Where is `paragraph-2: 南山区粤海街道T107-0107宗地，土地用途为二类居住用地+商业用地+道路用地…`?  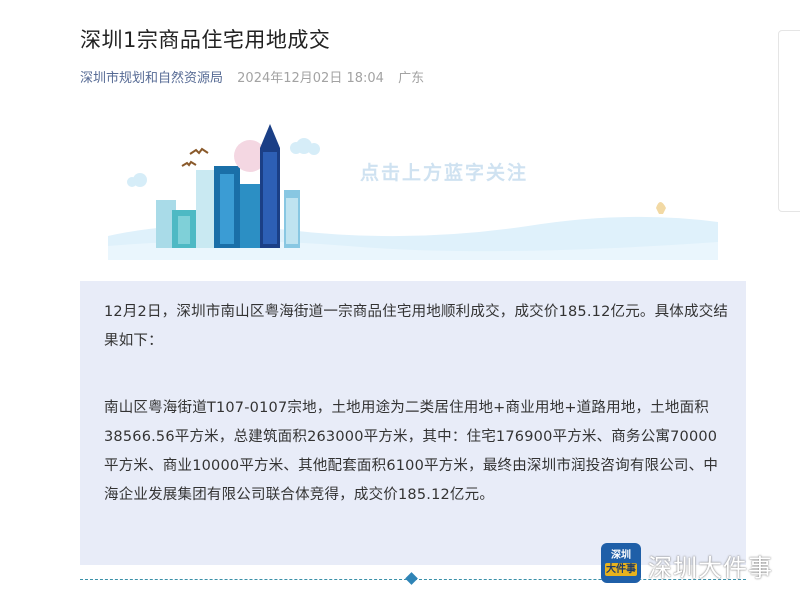 paragraph-2: 南山区粤海街道T107-0107宗地，土地用途为二类居住用地+商业用地+道路用地… is located at coordinates (411, 451).